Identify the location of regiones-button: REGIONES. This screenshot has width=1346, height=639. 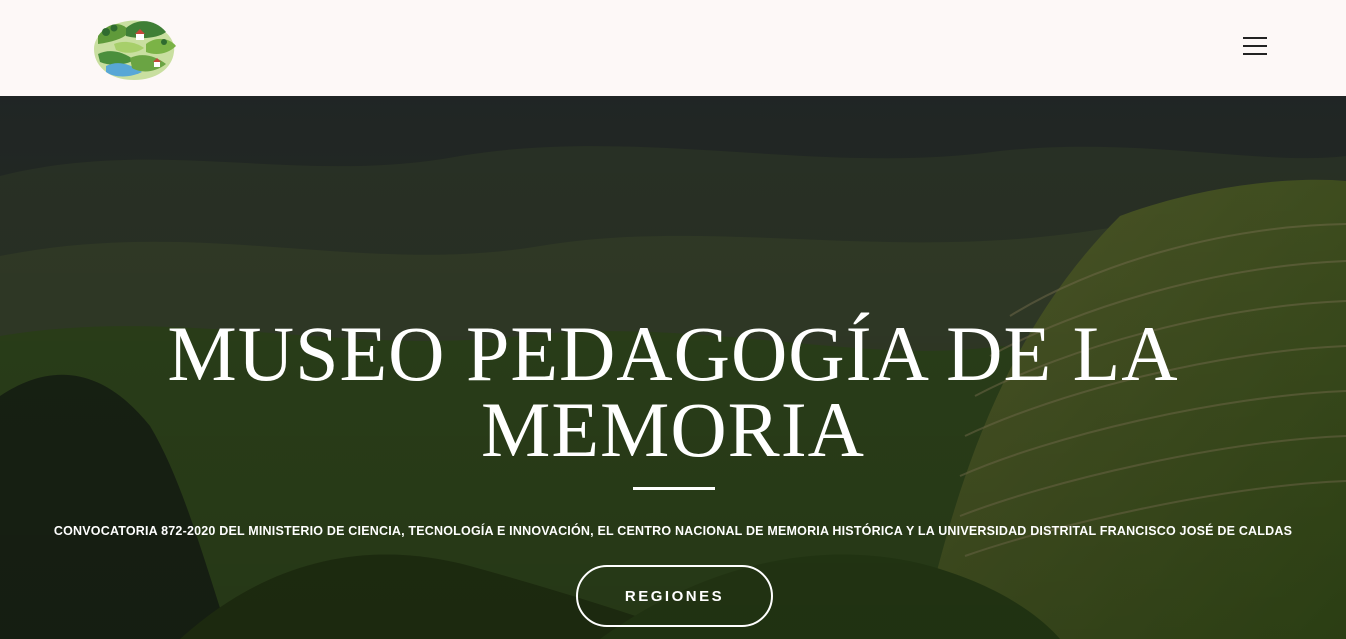
(674, 596).